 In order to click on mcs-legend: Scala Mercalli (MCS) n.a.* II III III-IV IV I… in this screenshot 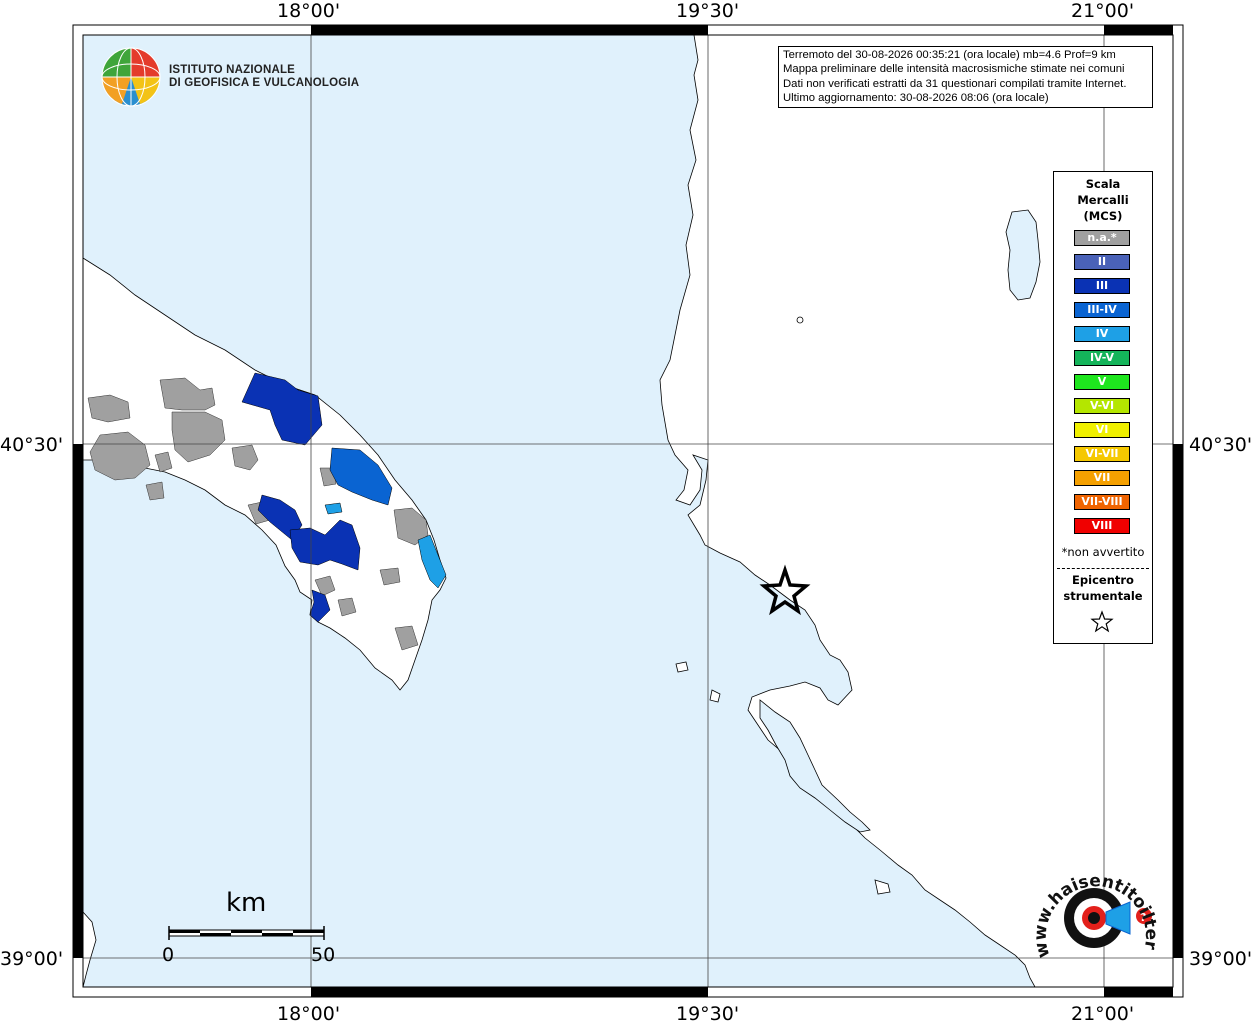, I will do `click(1103, 407)`.